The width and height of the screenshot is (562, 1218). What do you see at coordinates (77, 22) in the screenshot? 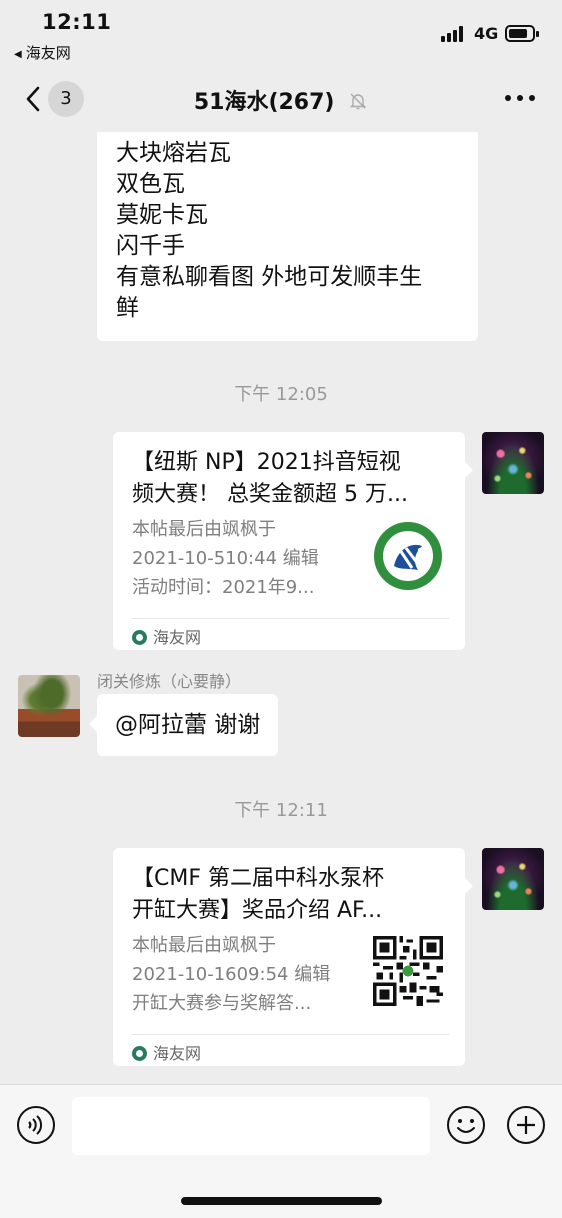
I see `status-time: 12:11` at bounding box center [77, 22].